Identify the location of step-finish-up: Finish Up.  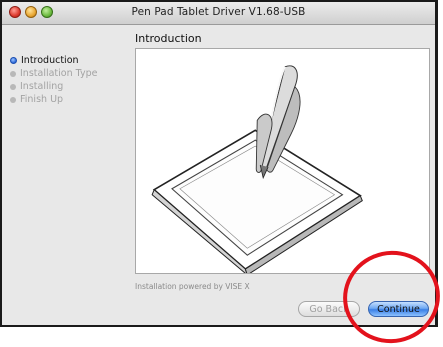
(70, 99).